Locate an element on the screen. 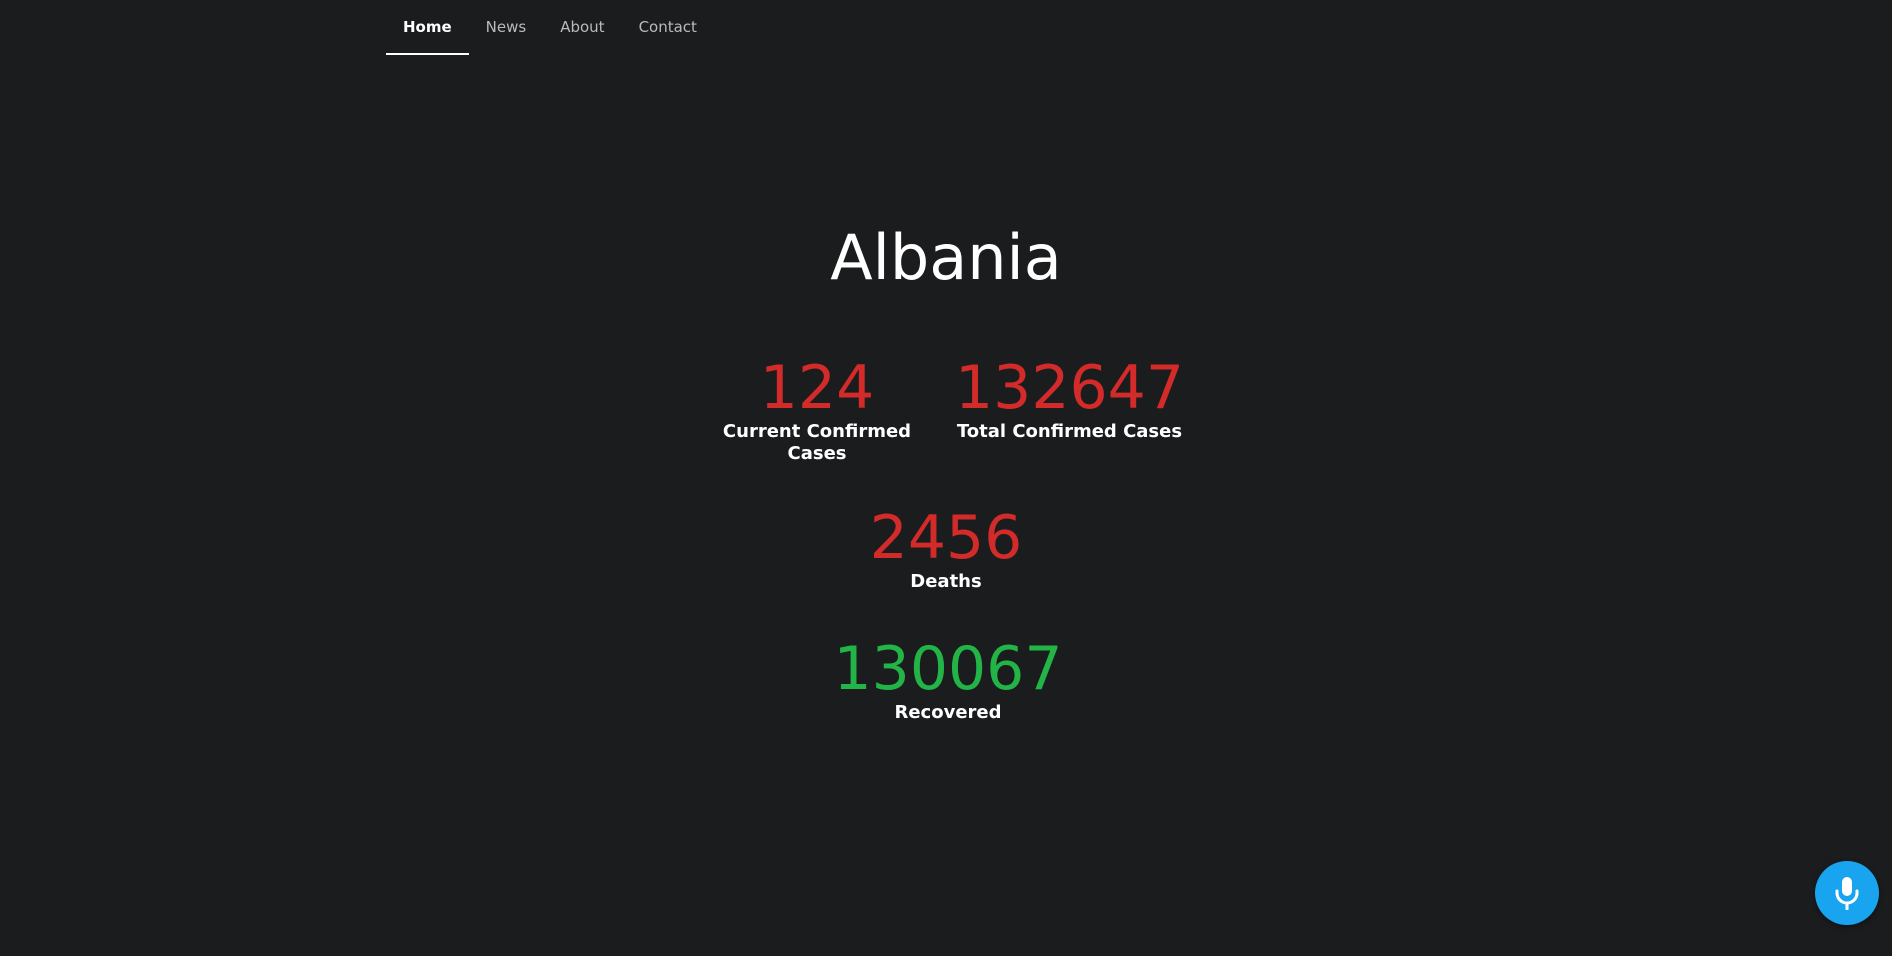 This screenshot has width=1892, height=956. nav-home: Home is located at coordinates (427, 27).